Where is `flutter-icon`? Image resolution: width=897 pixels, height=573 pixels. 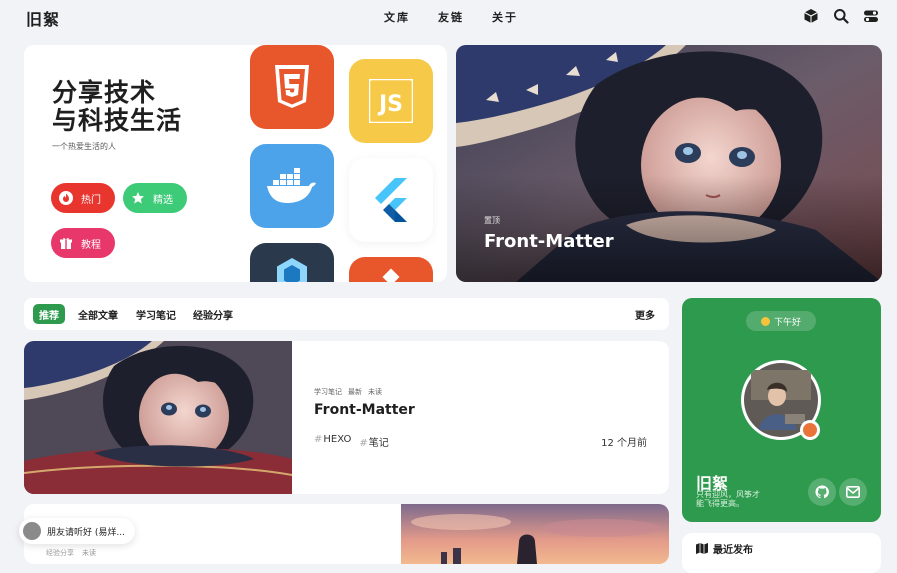 flutter-icon is located at coordinates (391, 200).